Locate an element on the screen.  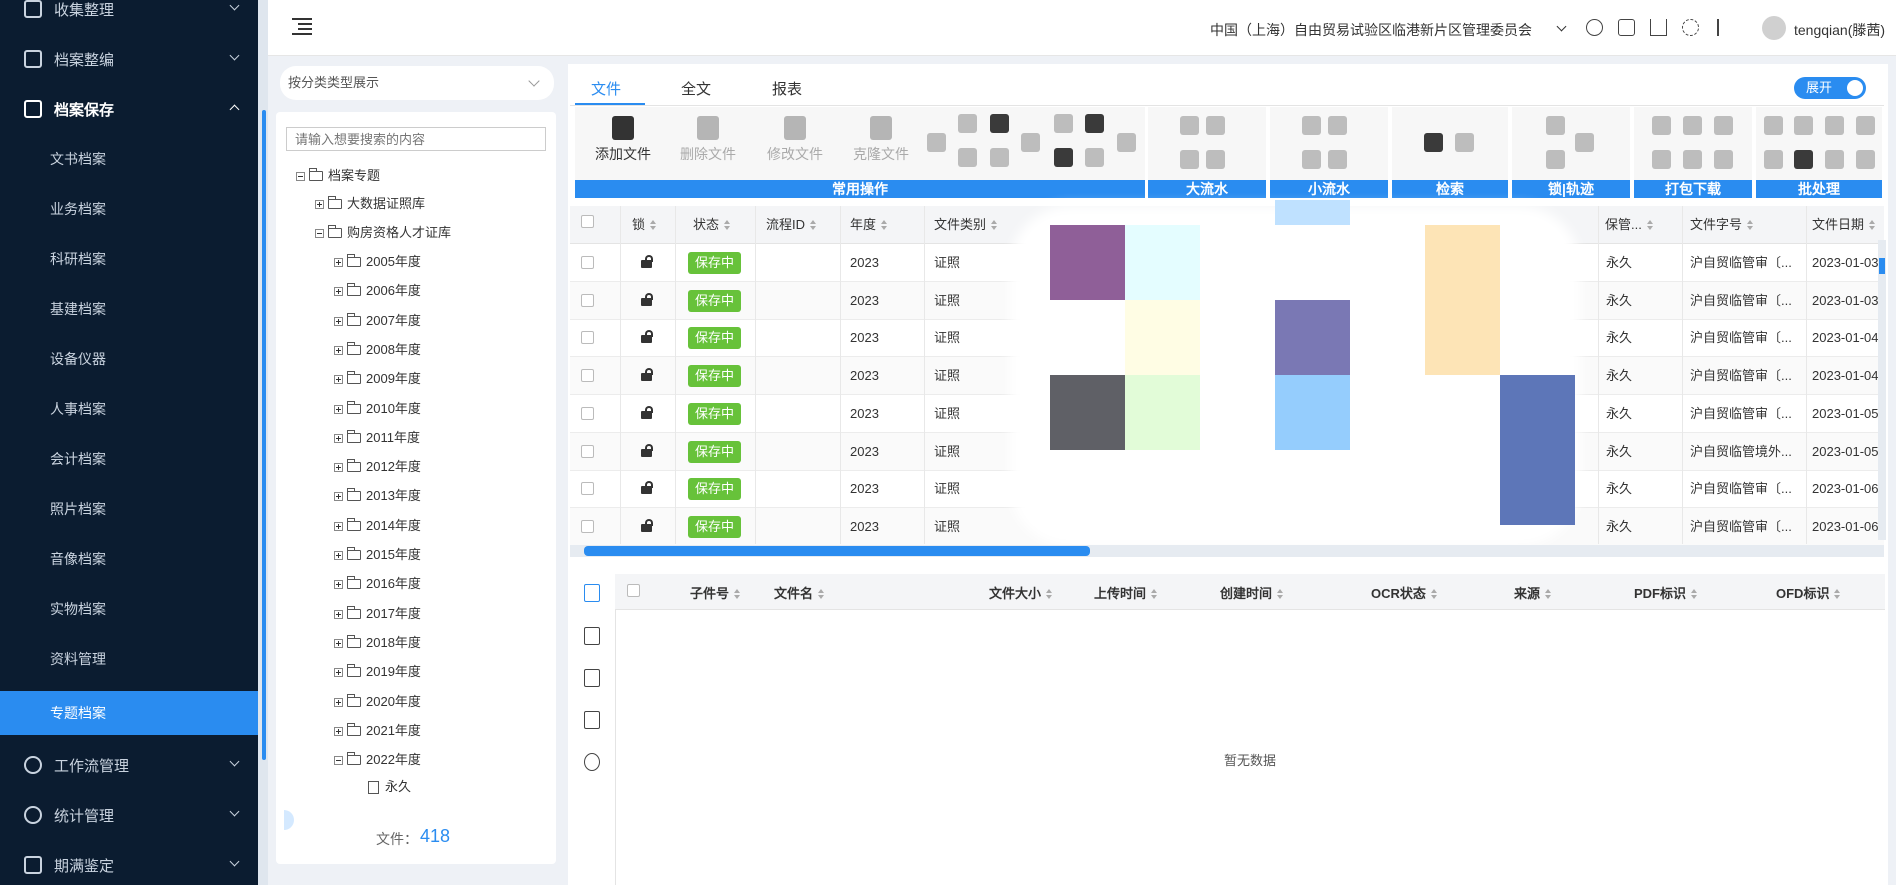
menu-appraisal: 期满鉴定 is located at coordinates (129, 862).